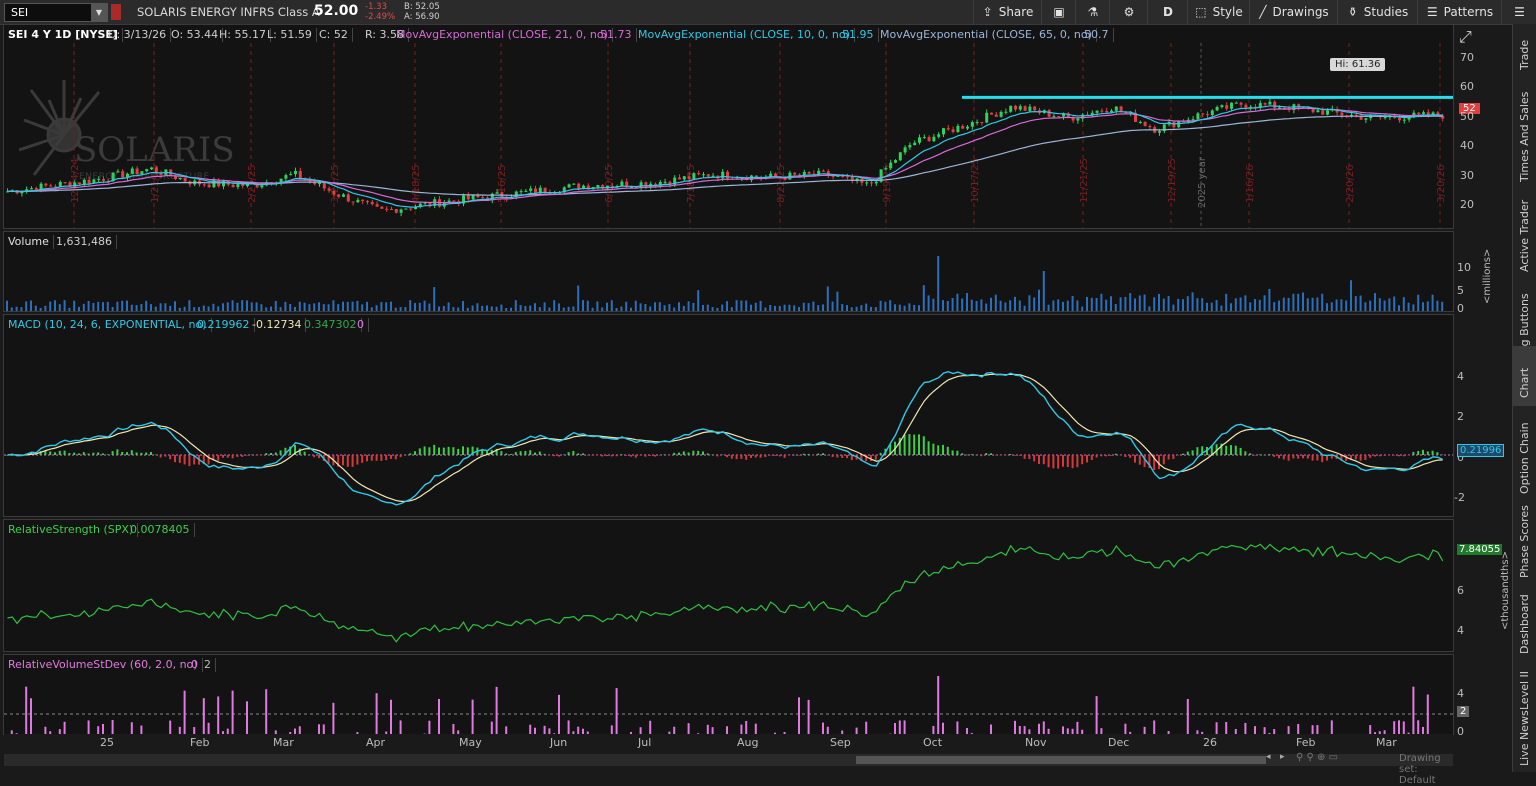 The image size is (1536, 786). Describe the element at coordinates (1007, 12) in the screenshot. I see `share-button: ⇪Share` at that location.